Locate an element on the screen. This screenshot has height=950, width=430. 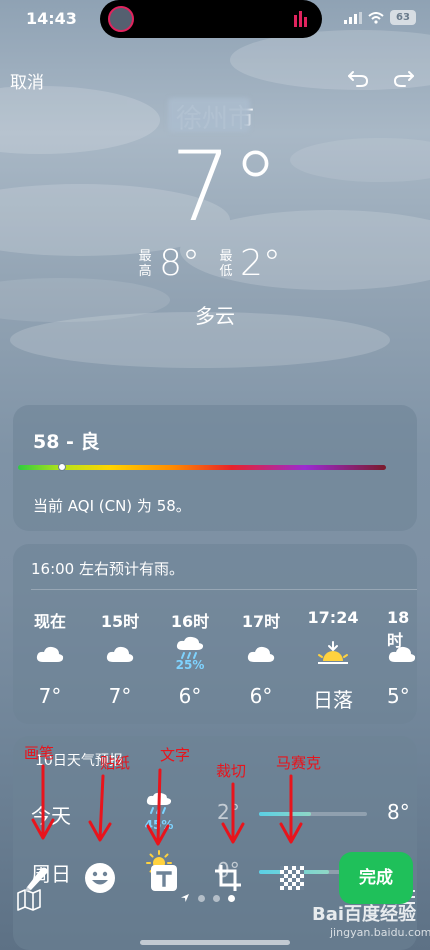
hourly-note: 16:00 左右预计有雨。 is located at coordinates (107, 569).